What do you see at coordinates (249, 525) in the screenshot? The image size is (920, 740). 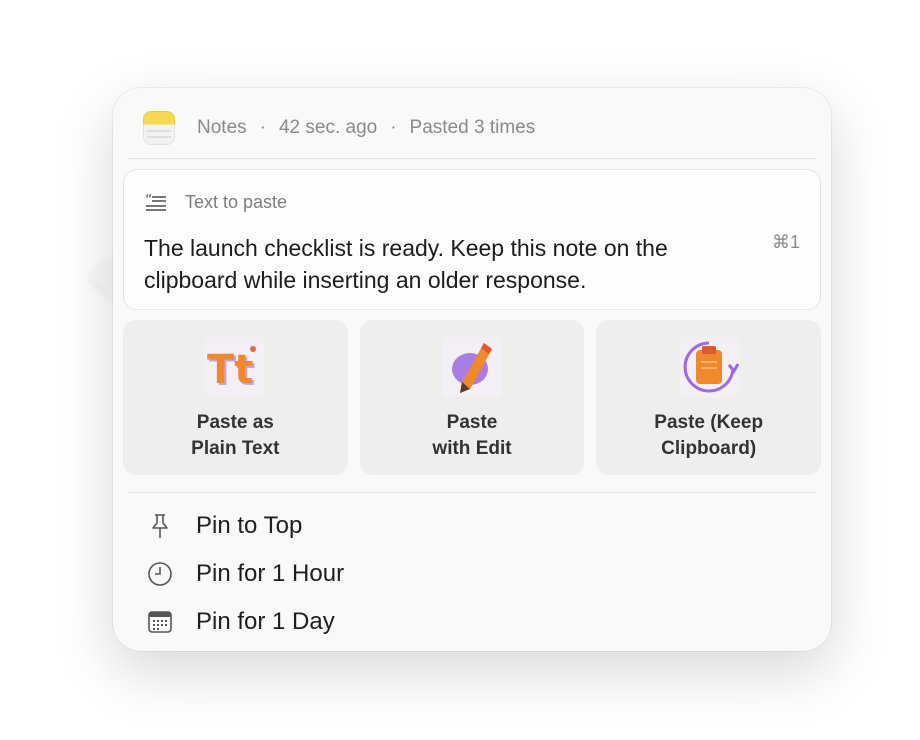 I see `menu-item-label: Pin to Top` at bounding box center [249, 525].